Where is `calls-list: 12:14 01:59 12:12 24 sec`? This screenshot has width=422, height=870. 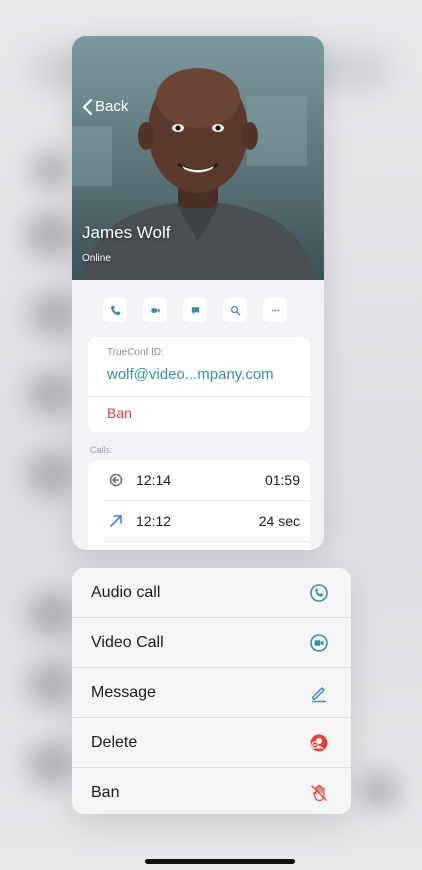
calls-list: 12:14 01:59 12:12 24 sec is located at coordinates (199, 505).